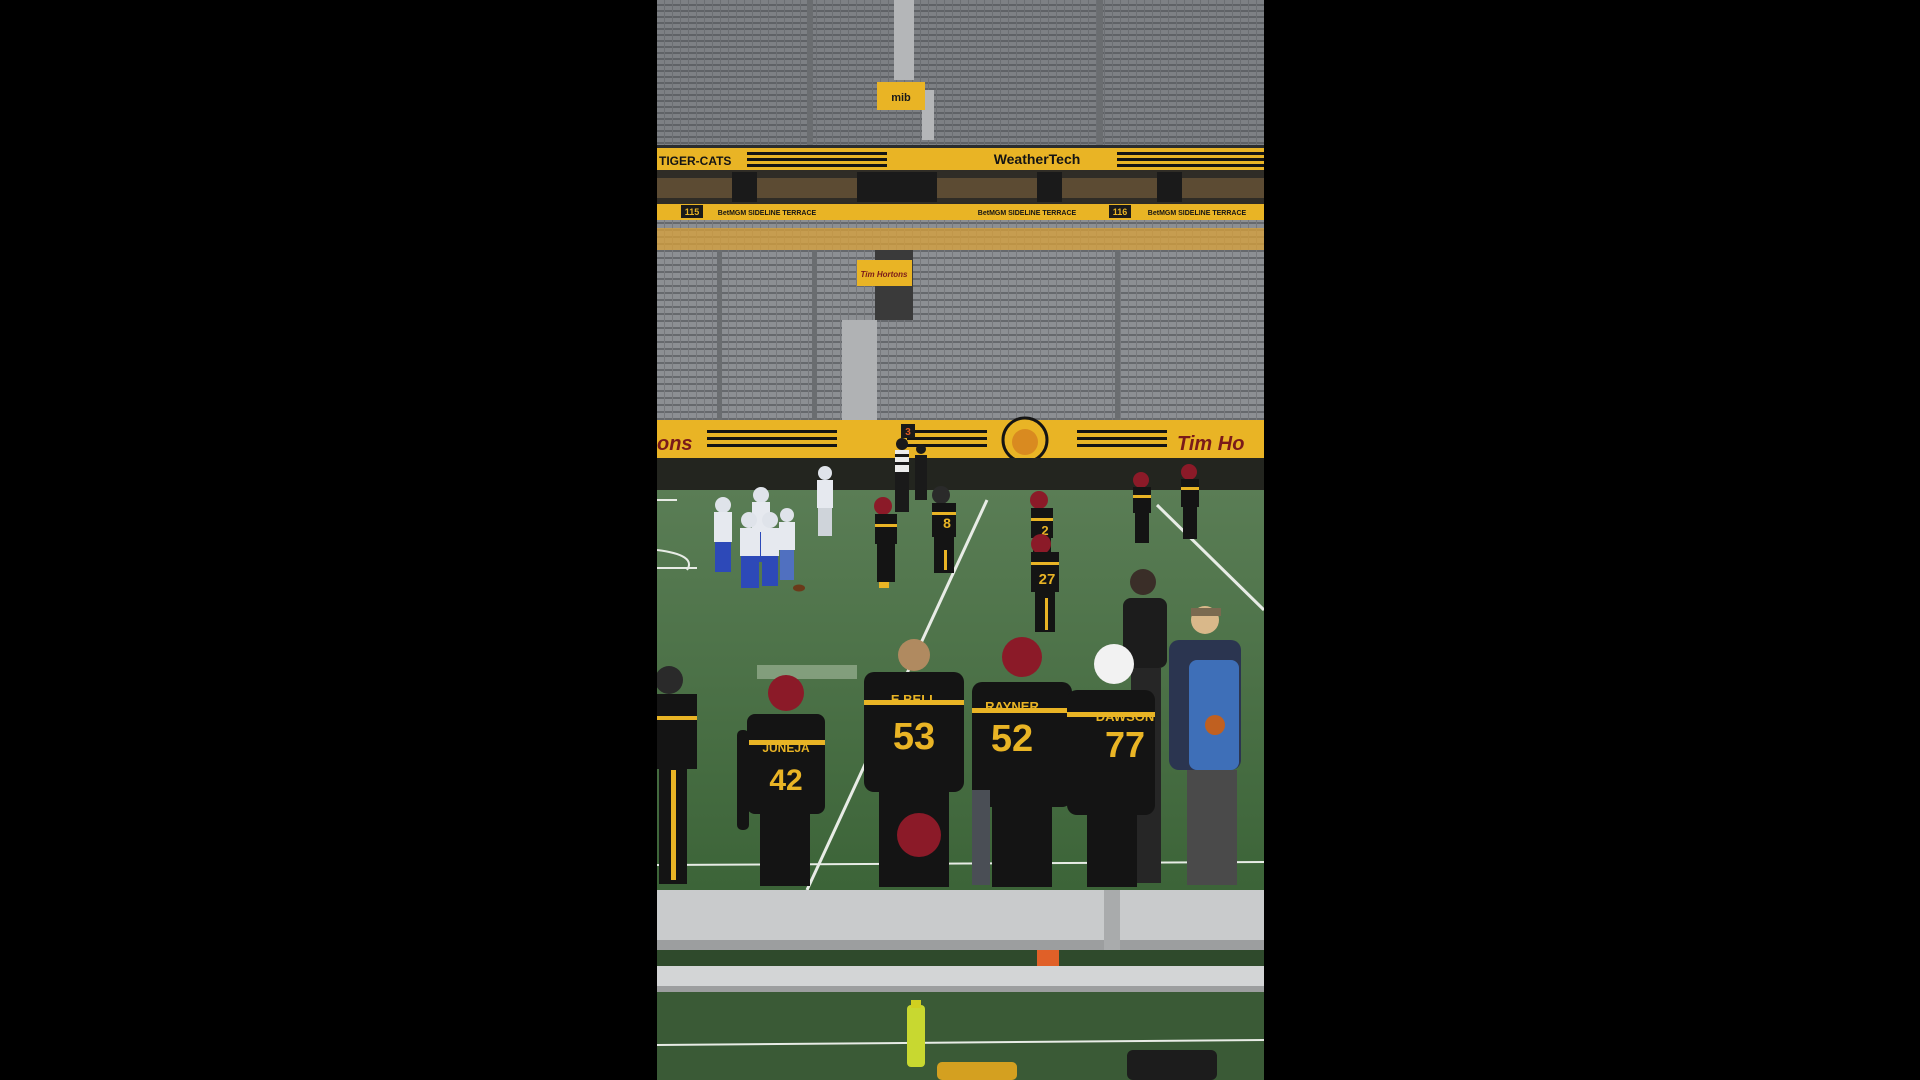  What do you see at coordinates (947, 523) in the screenshot?
I see `jersey-number: 8` at bounding box center [947, 523].